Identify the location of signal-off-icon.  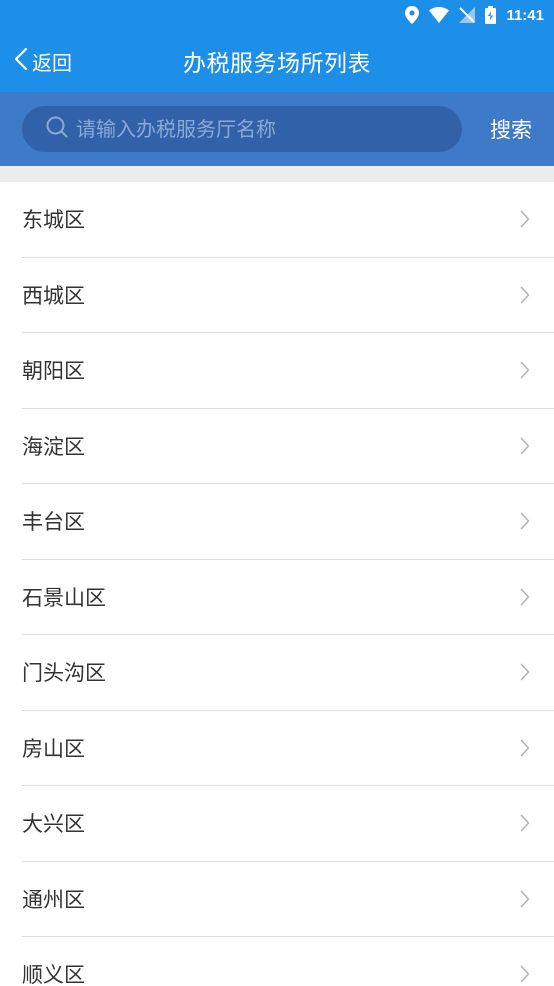
(467, 15).